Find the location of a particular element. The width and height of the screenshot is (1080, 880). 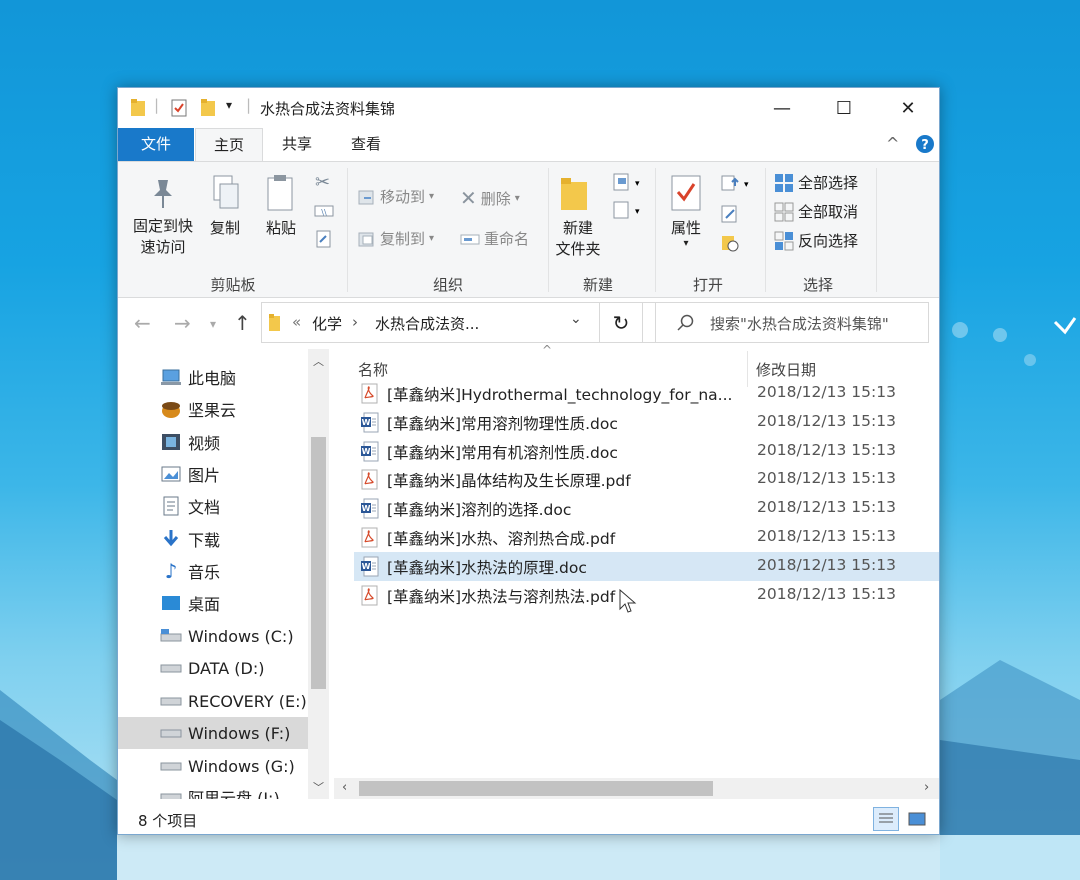

nav-item-label: 文档 is located at coordinates (204, 507).